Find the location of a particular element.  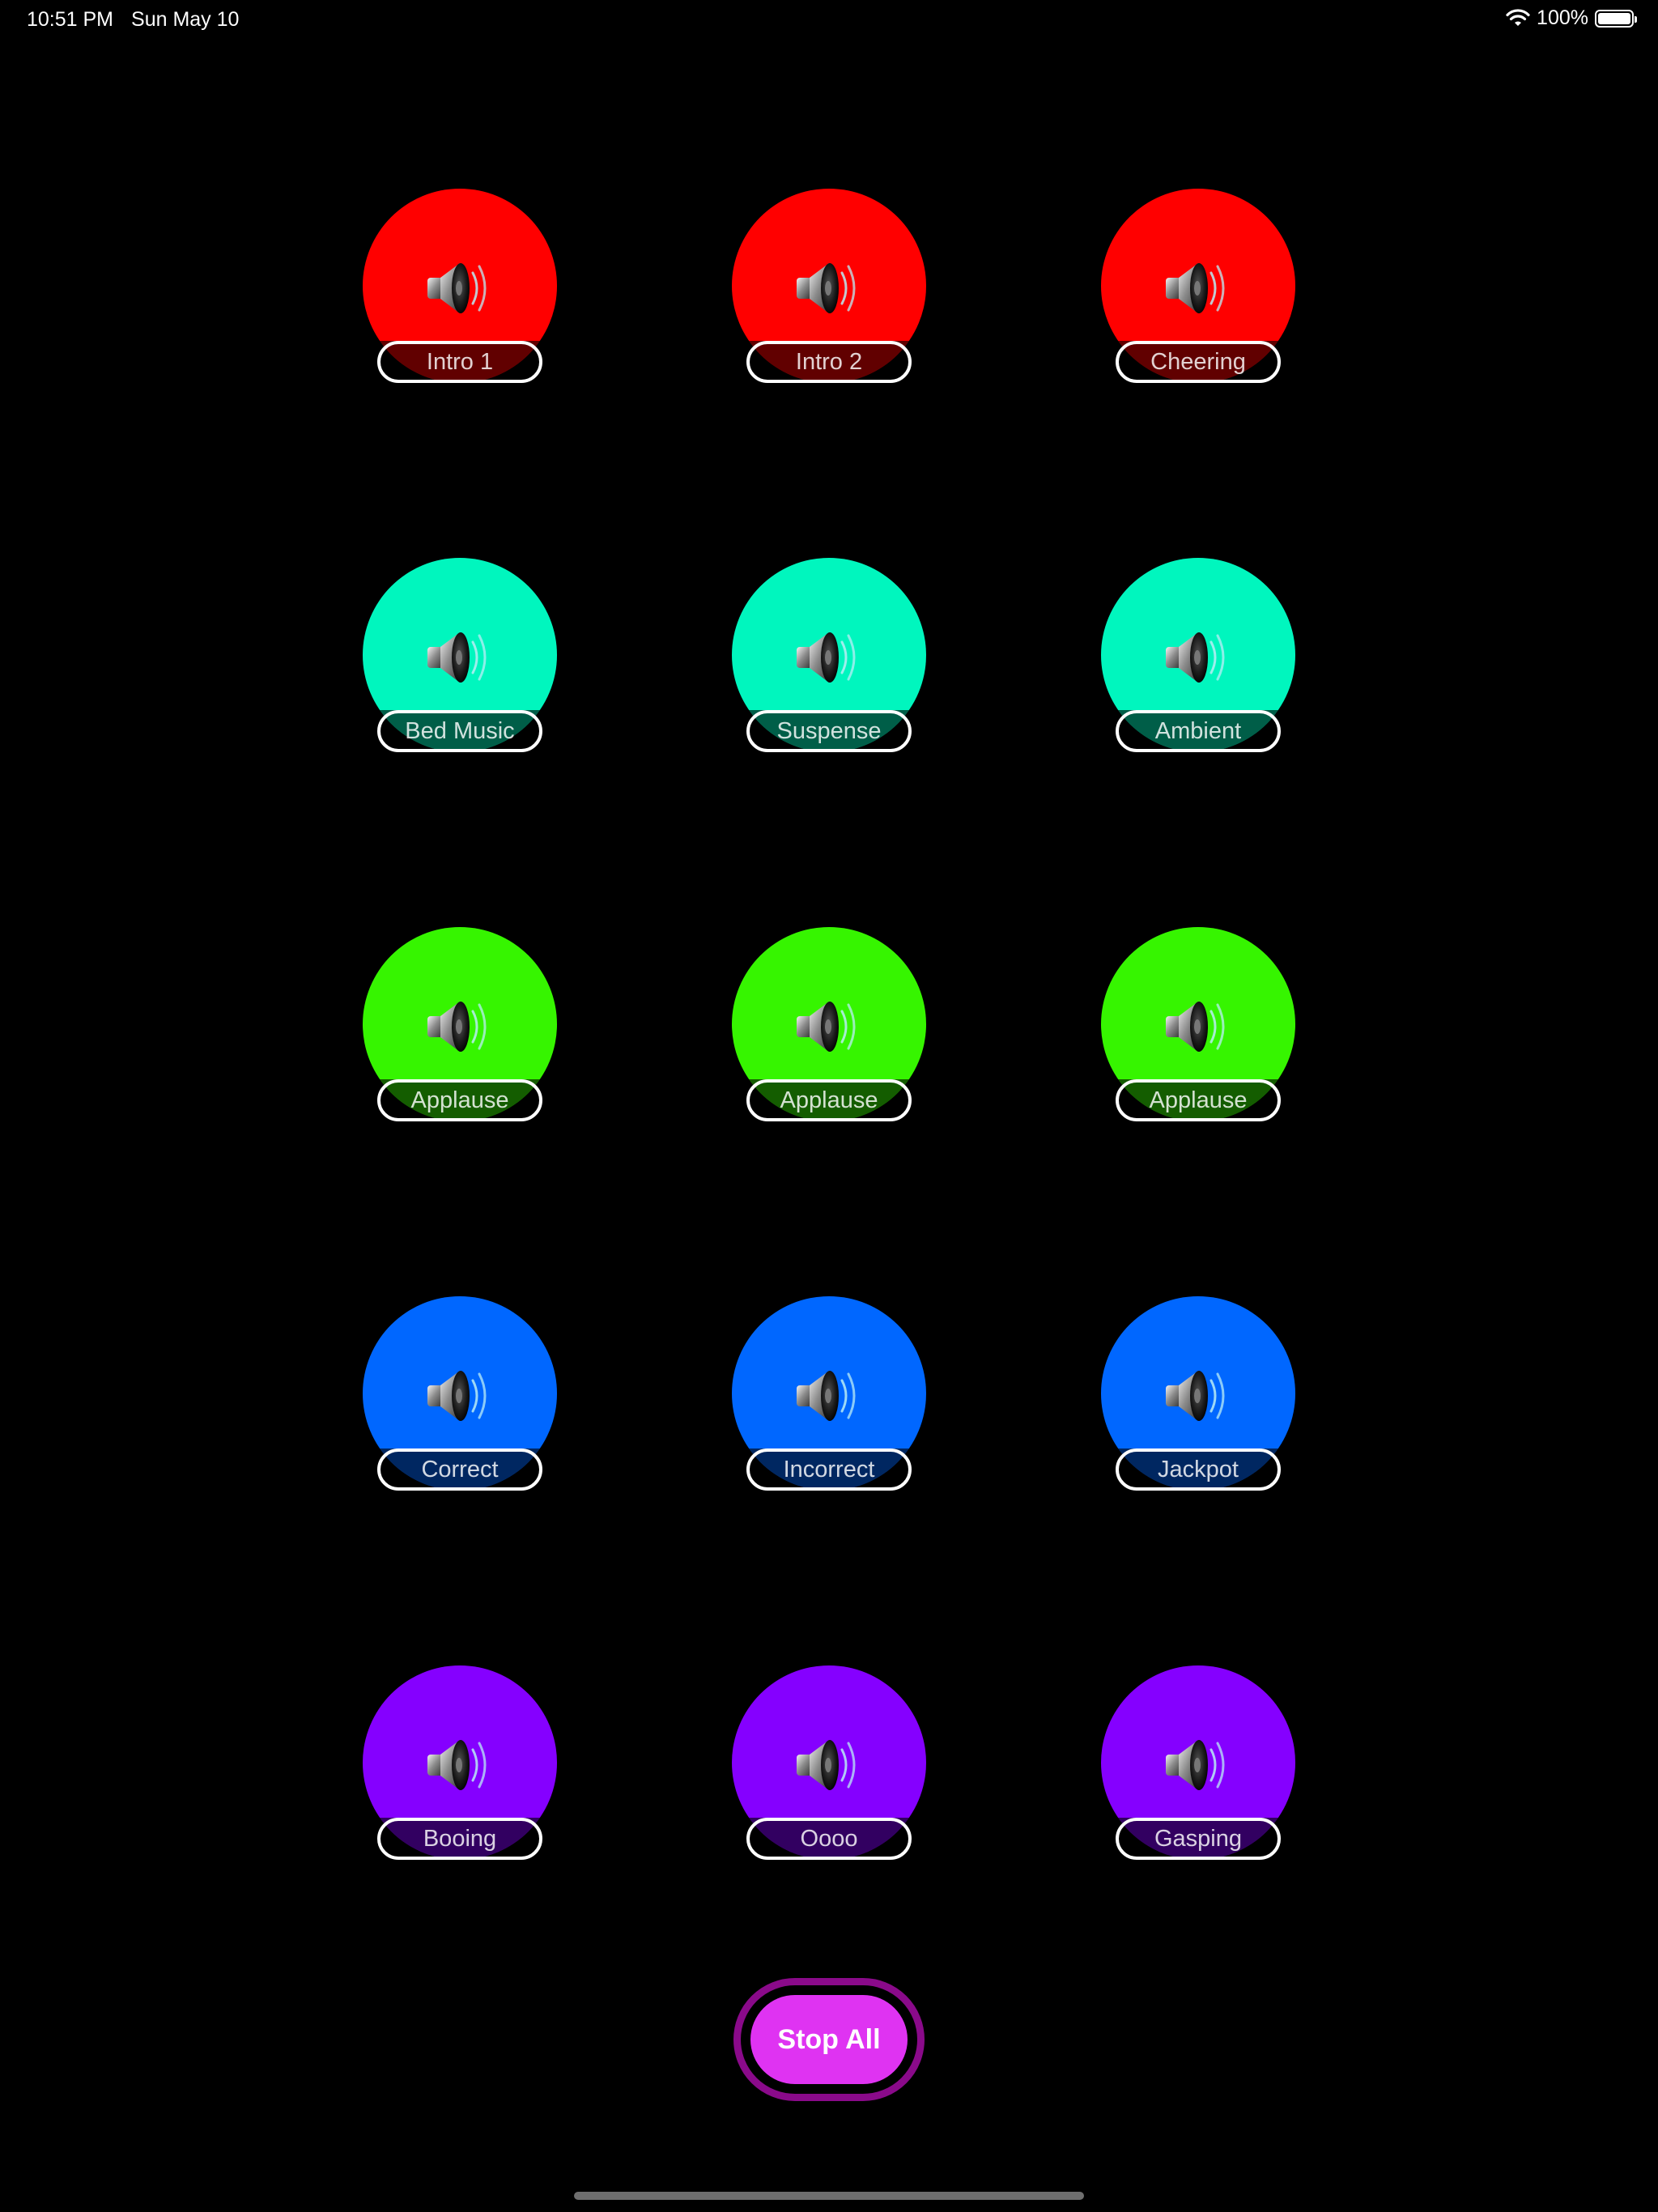

pad-label: Jackpot is located at coordinates (1198, 1470).